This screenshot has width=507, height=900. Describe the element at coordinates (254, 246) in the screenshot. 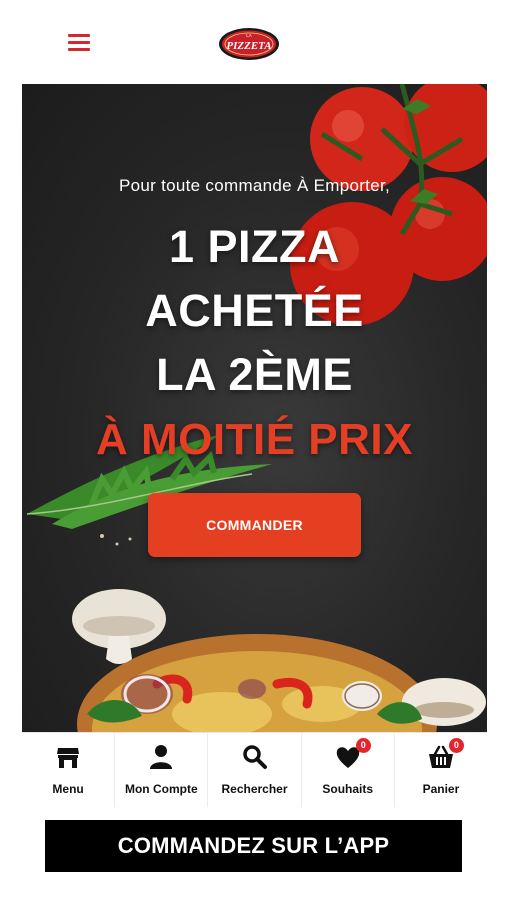

I see `promo-headline-line1: 1 PIZZA` at that location.